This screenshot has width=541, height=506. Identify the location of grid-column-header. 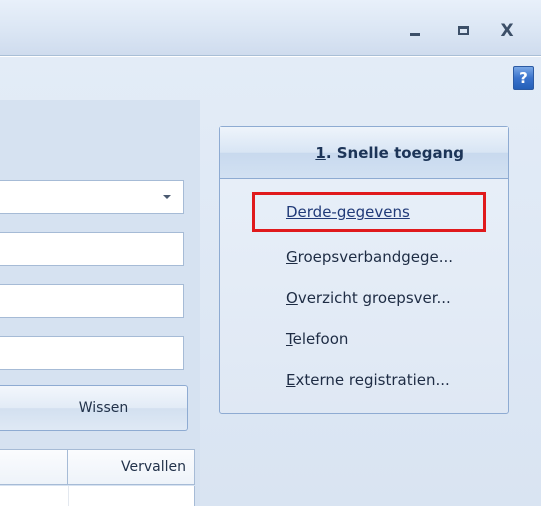
(34, 467).